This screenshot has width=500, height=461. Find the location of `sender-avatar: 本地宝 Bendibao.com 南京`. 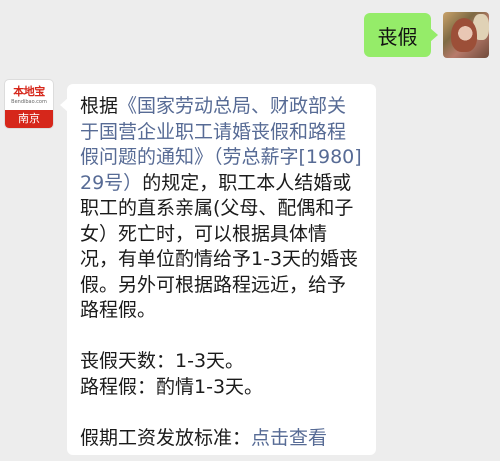

sender-avatar: 本地宝 Bendibao.com 南京 is located at coordinates (29, 104).